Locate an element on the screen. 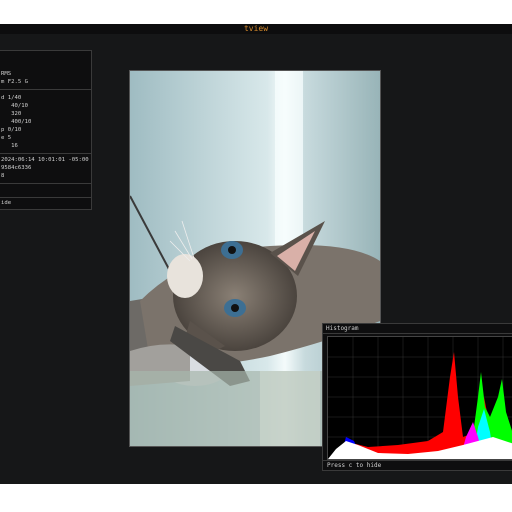  exif-line: 40/10 is located at coordinates (14, 106).